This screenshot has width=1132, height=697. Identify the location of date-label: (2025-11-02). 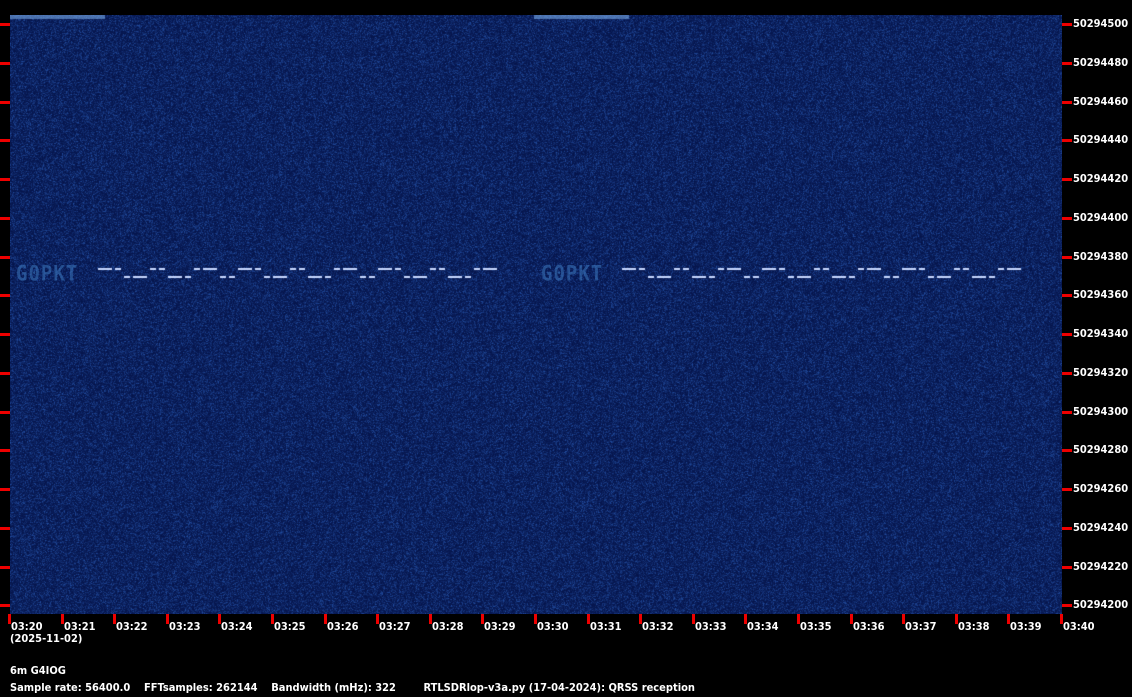
(46, 638).